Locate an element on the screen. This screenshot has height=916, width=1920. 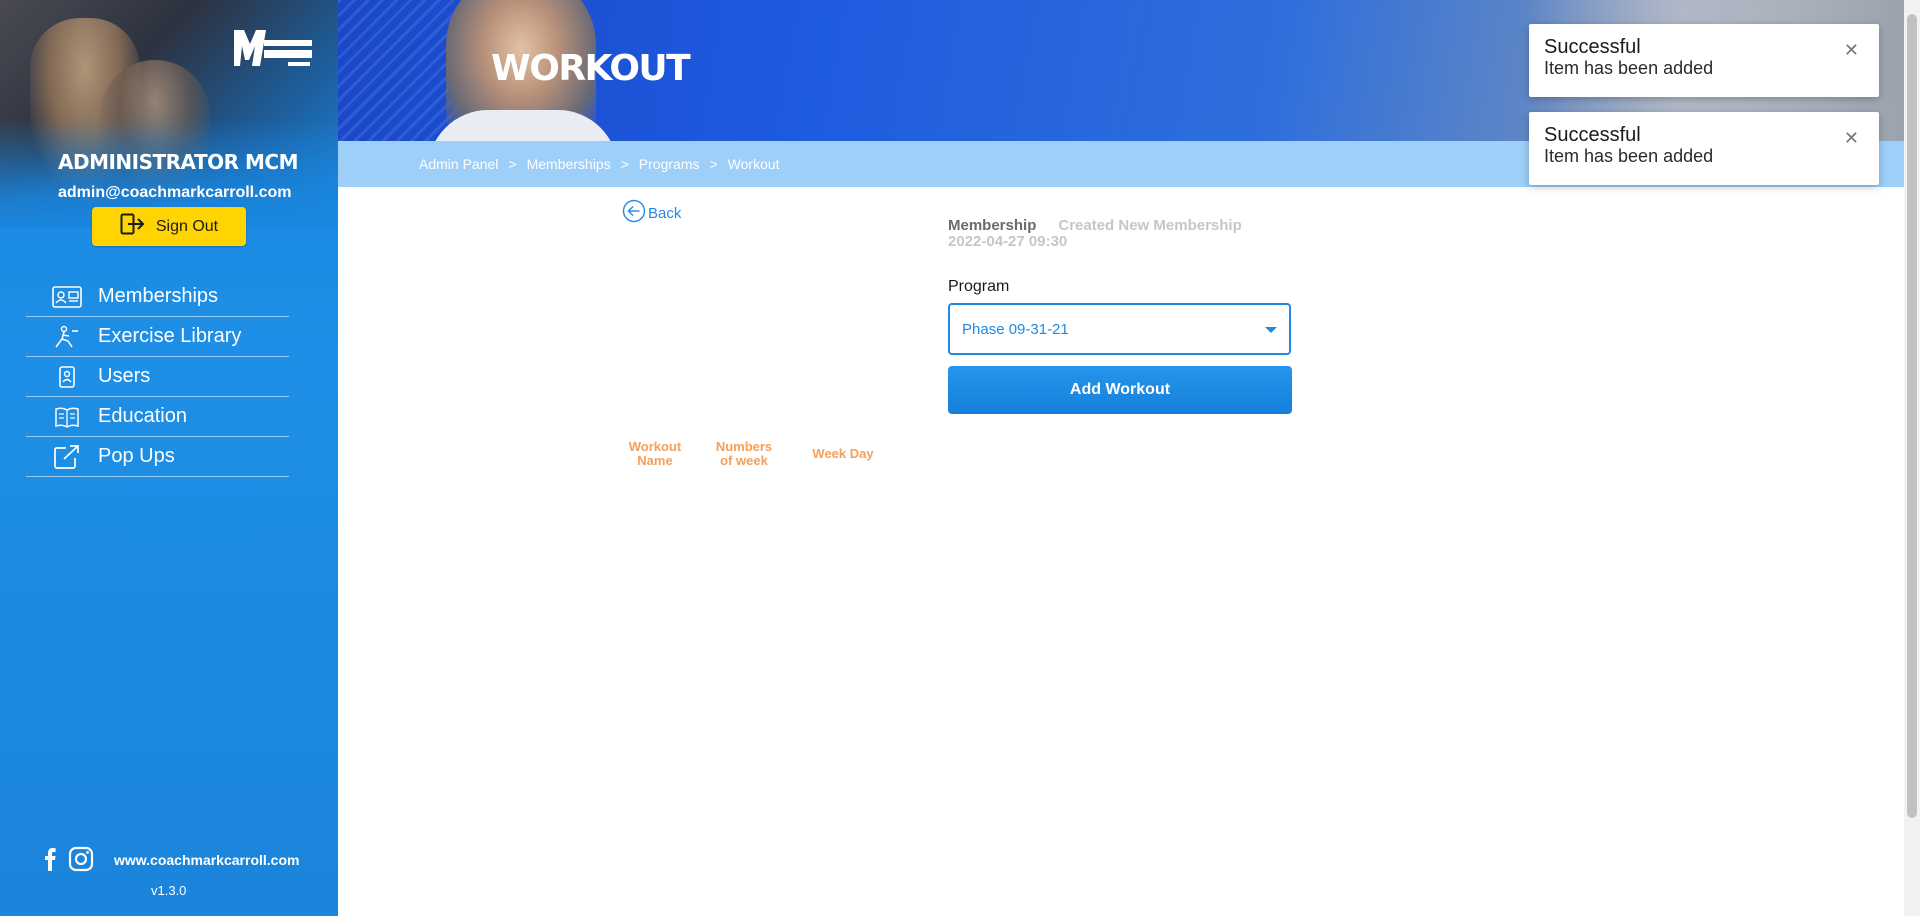
breadcrumb-item-admin-panel: Admin Panel is located at coordinates (458, 164).